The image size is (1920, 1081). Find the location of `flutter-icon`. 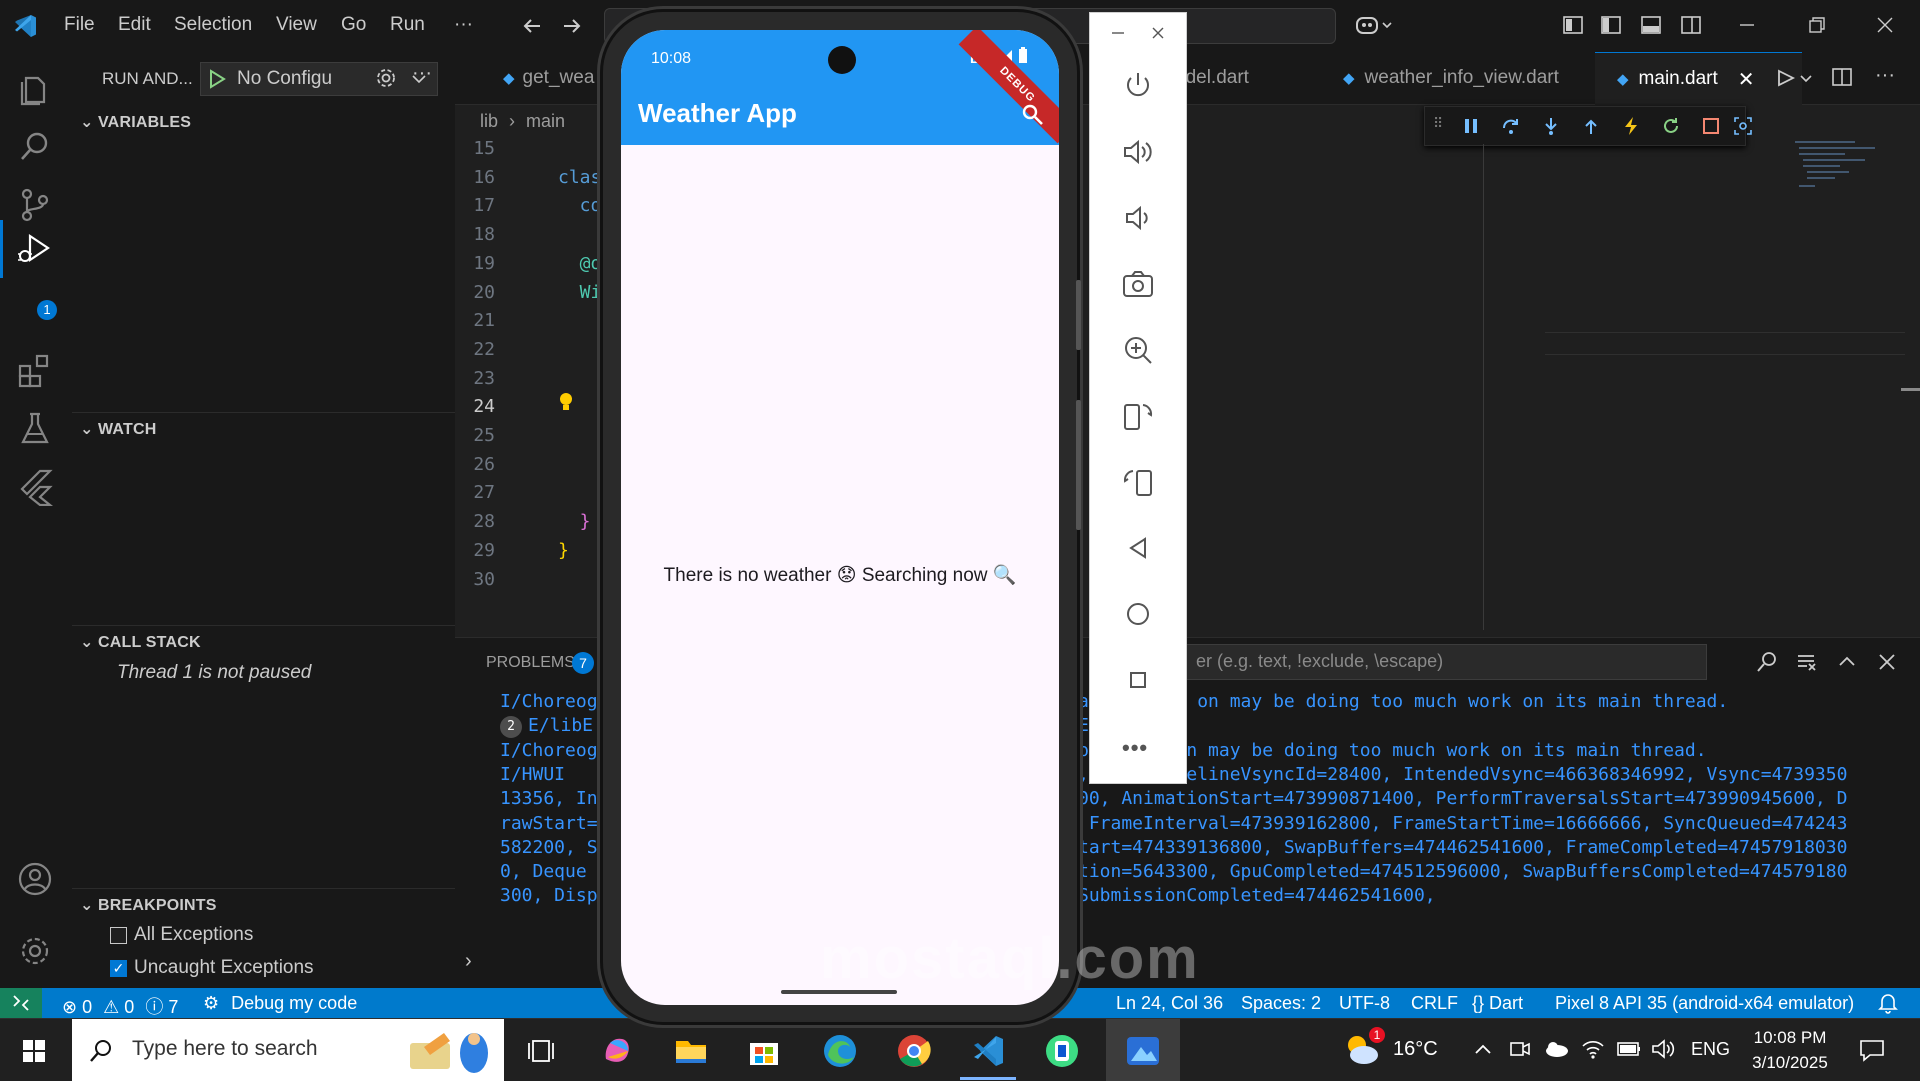

flutter-icon is located at coordinates (35, 487).